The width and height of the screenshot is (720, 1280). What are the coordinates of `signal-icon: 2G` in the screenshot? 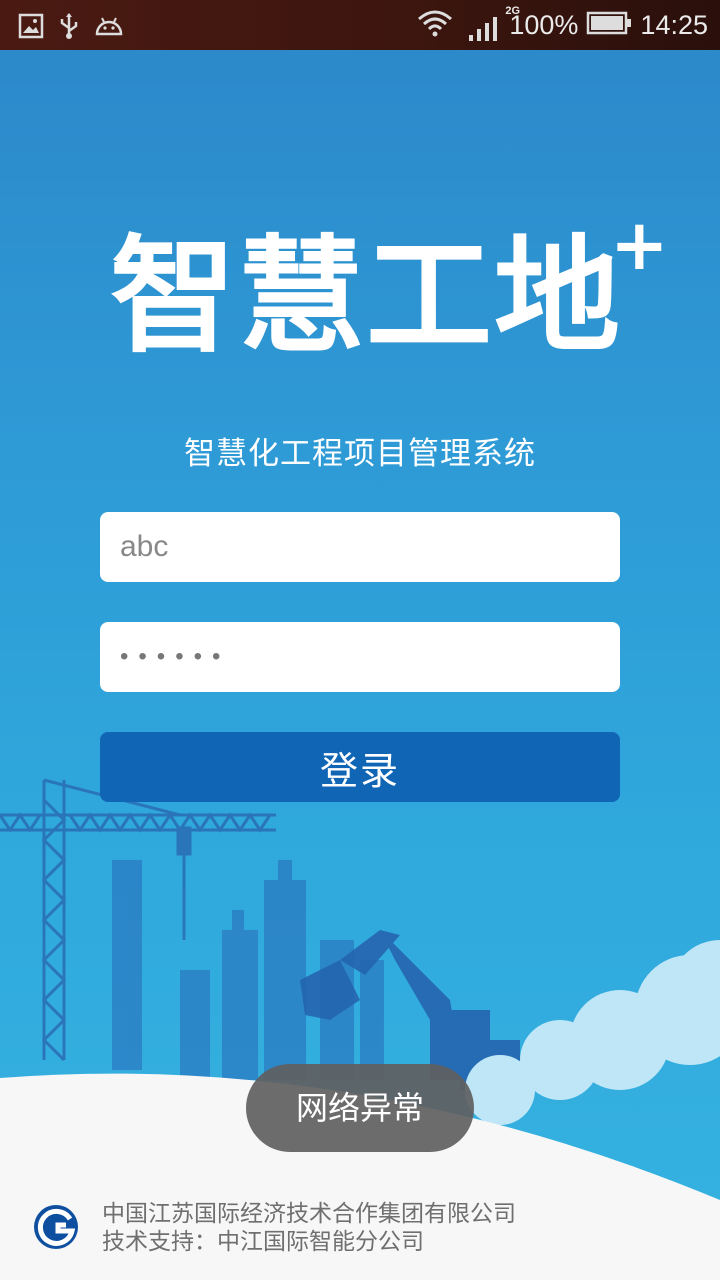 It's located at (490, 24).